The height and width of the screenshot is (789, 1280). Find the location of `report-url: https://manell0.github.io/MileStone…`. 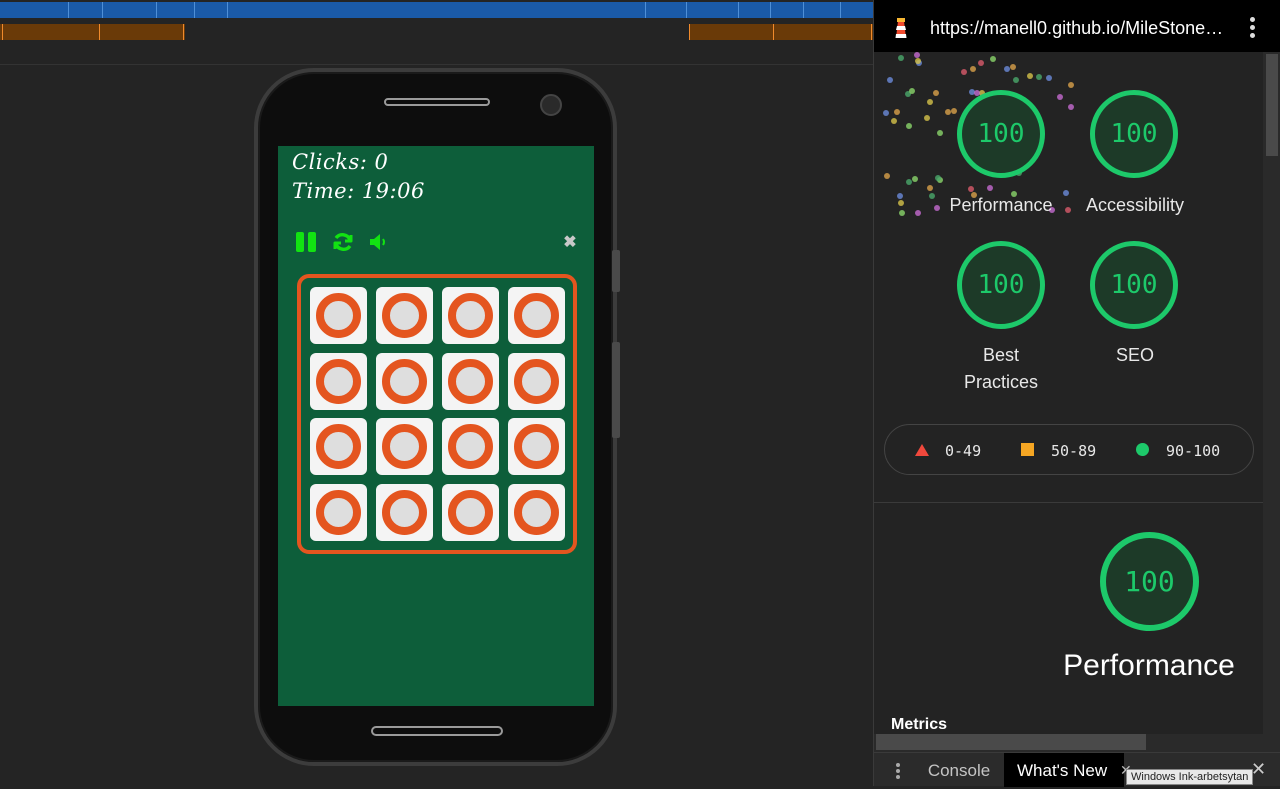

report-url: https://manell0.github.io/MileStone… is located at coordinates (1080, 28).